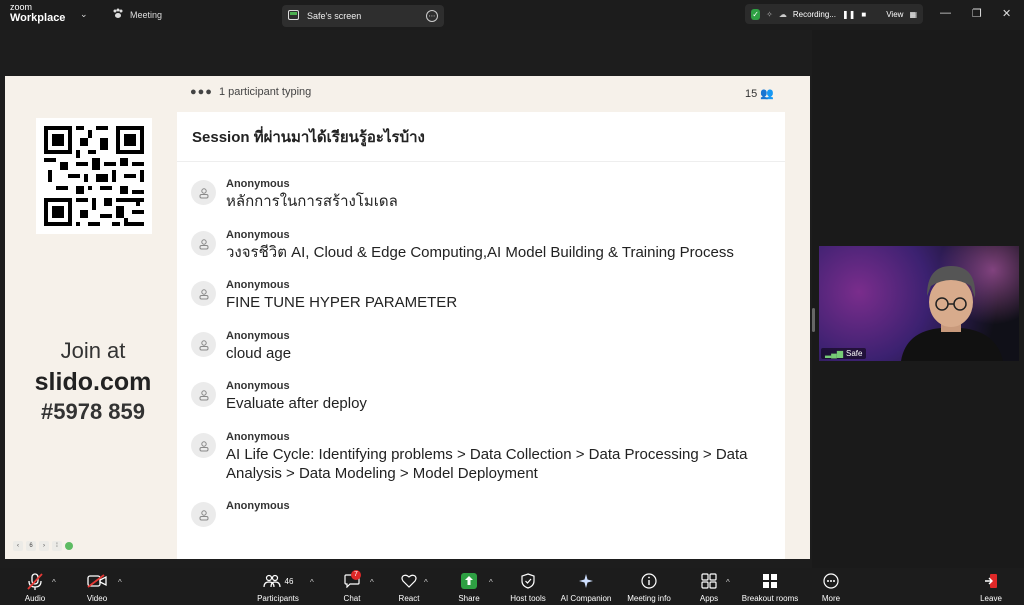 The image size is (1024, 605). What do you see at coordinates (977, 13) in the screenshot?
I see `restore-icon: ❐` at bounding box center [977, 13].